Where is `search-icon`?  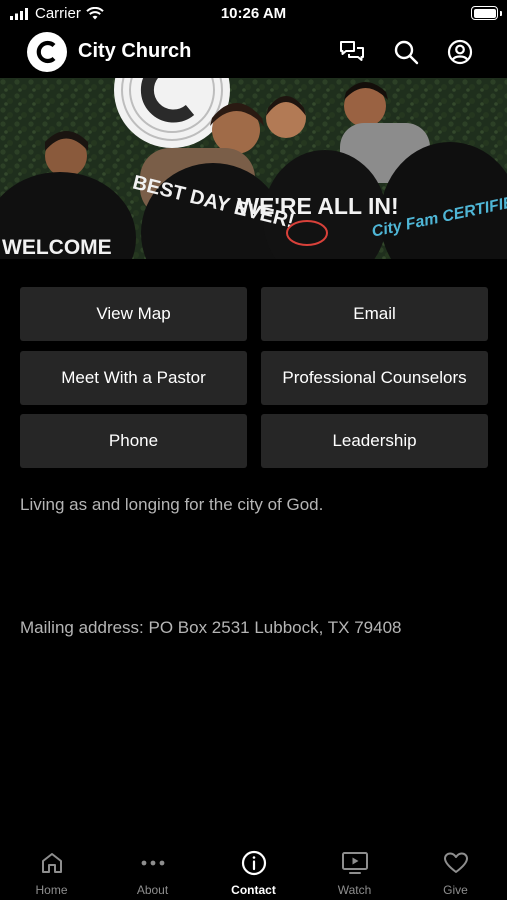
search-icon is located at coordinates (406, 52).